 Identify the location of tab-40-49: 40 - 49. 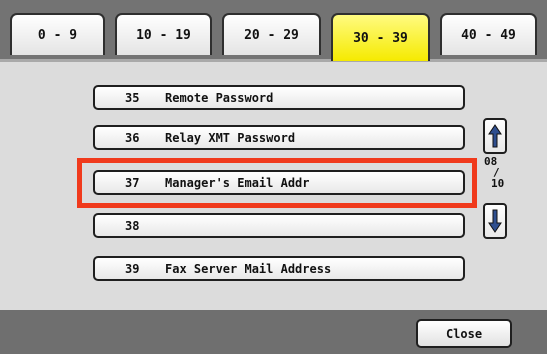
(488, 34).